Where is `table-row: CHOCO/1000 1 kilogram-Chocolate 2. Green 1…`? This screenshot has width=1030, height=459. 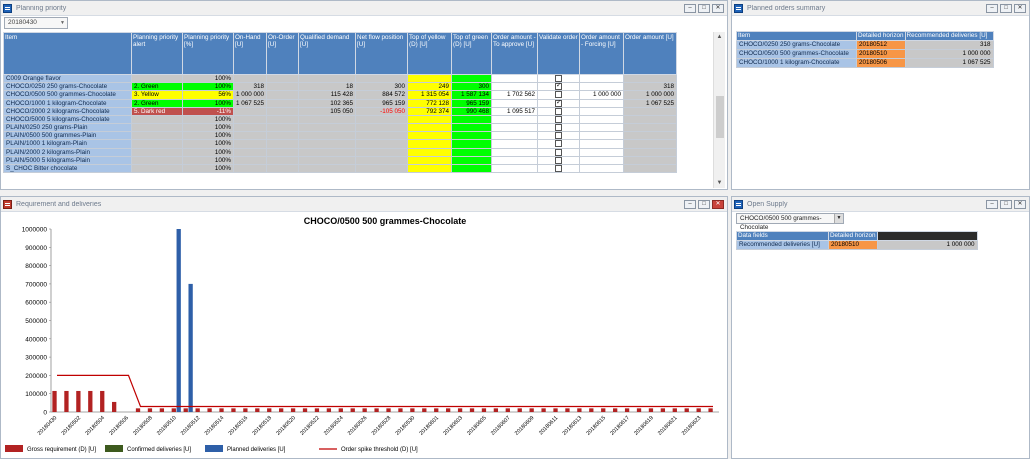 table-row: CHOCO/1000 1 kilogram-Chocolate 2. Green 1… is located at coordinates (340, 103).